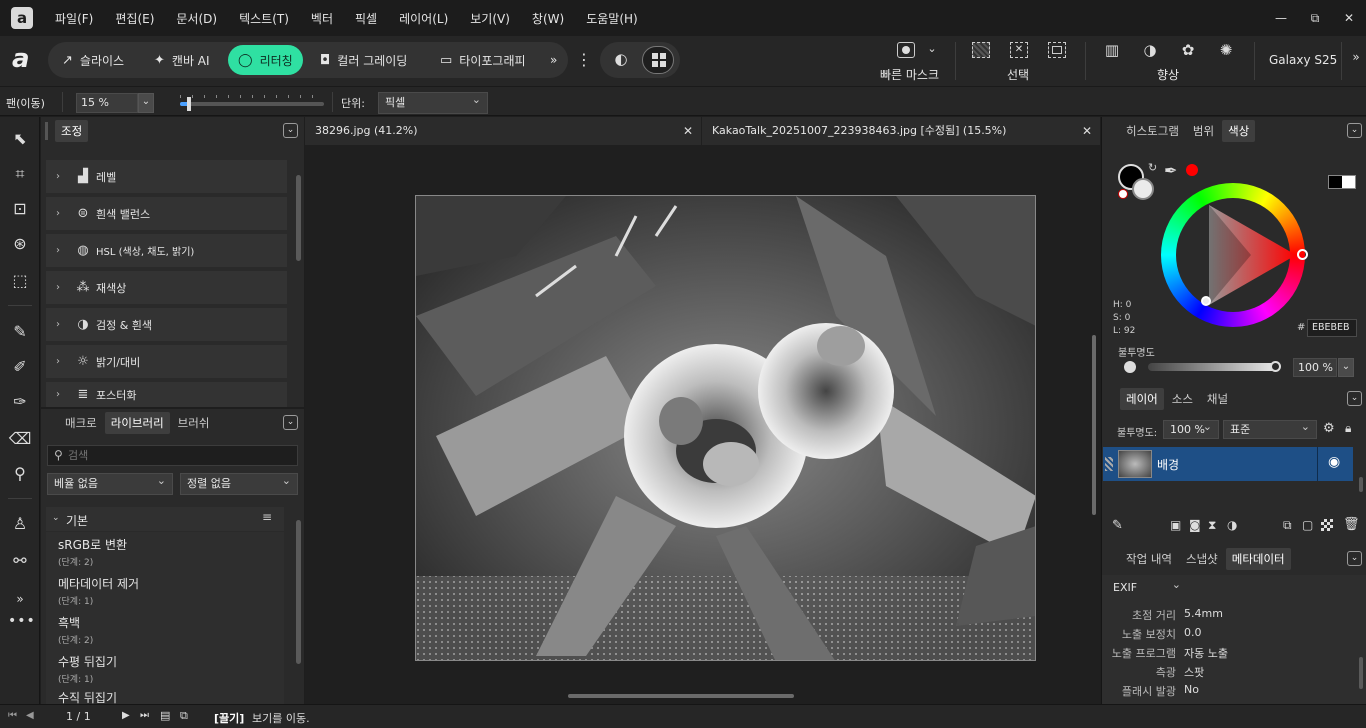 Image resolution: width=1366 pixels, height=728 pixels. Describe the element at coordinates (553, 60) in the screenshot. I see `persona-more: »` at that location.